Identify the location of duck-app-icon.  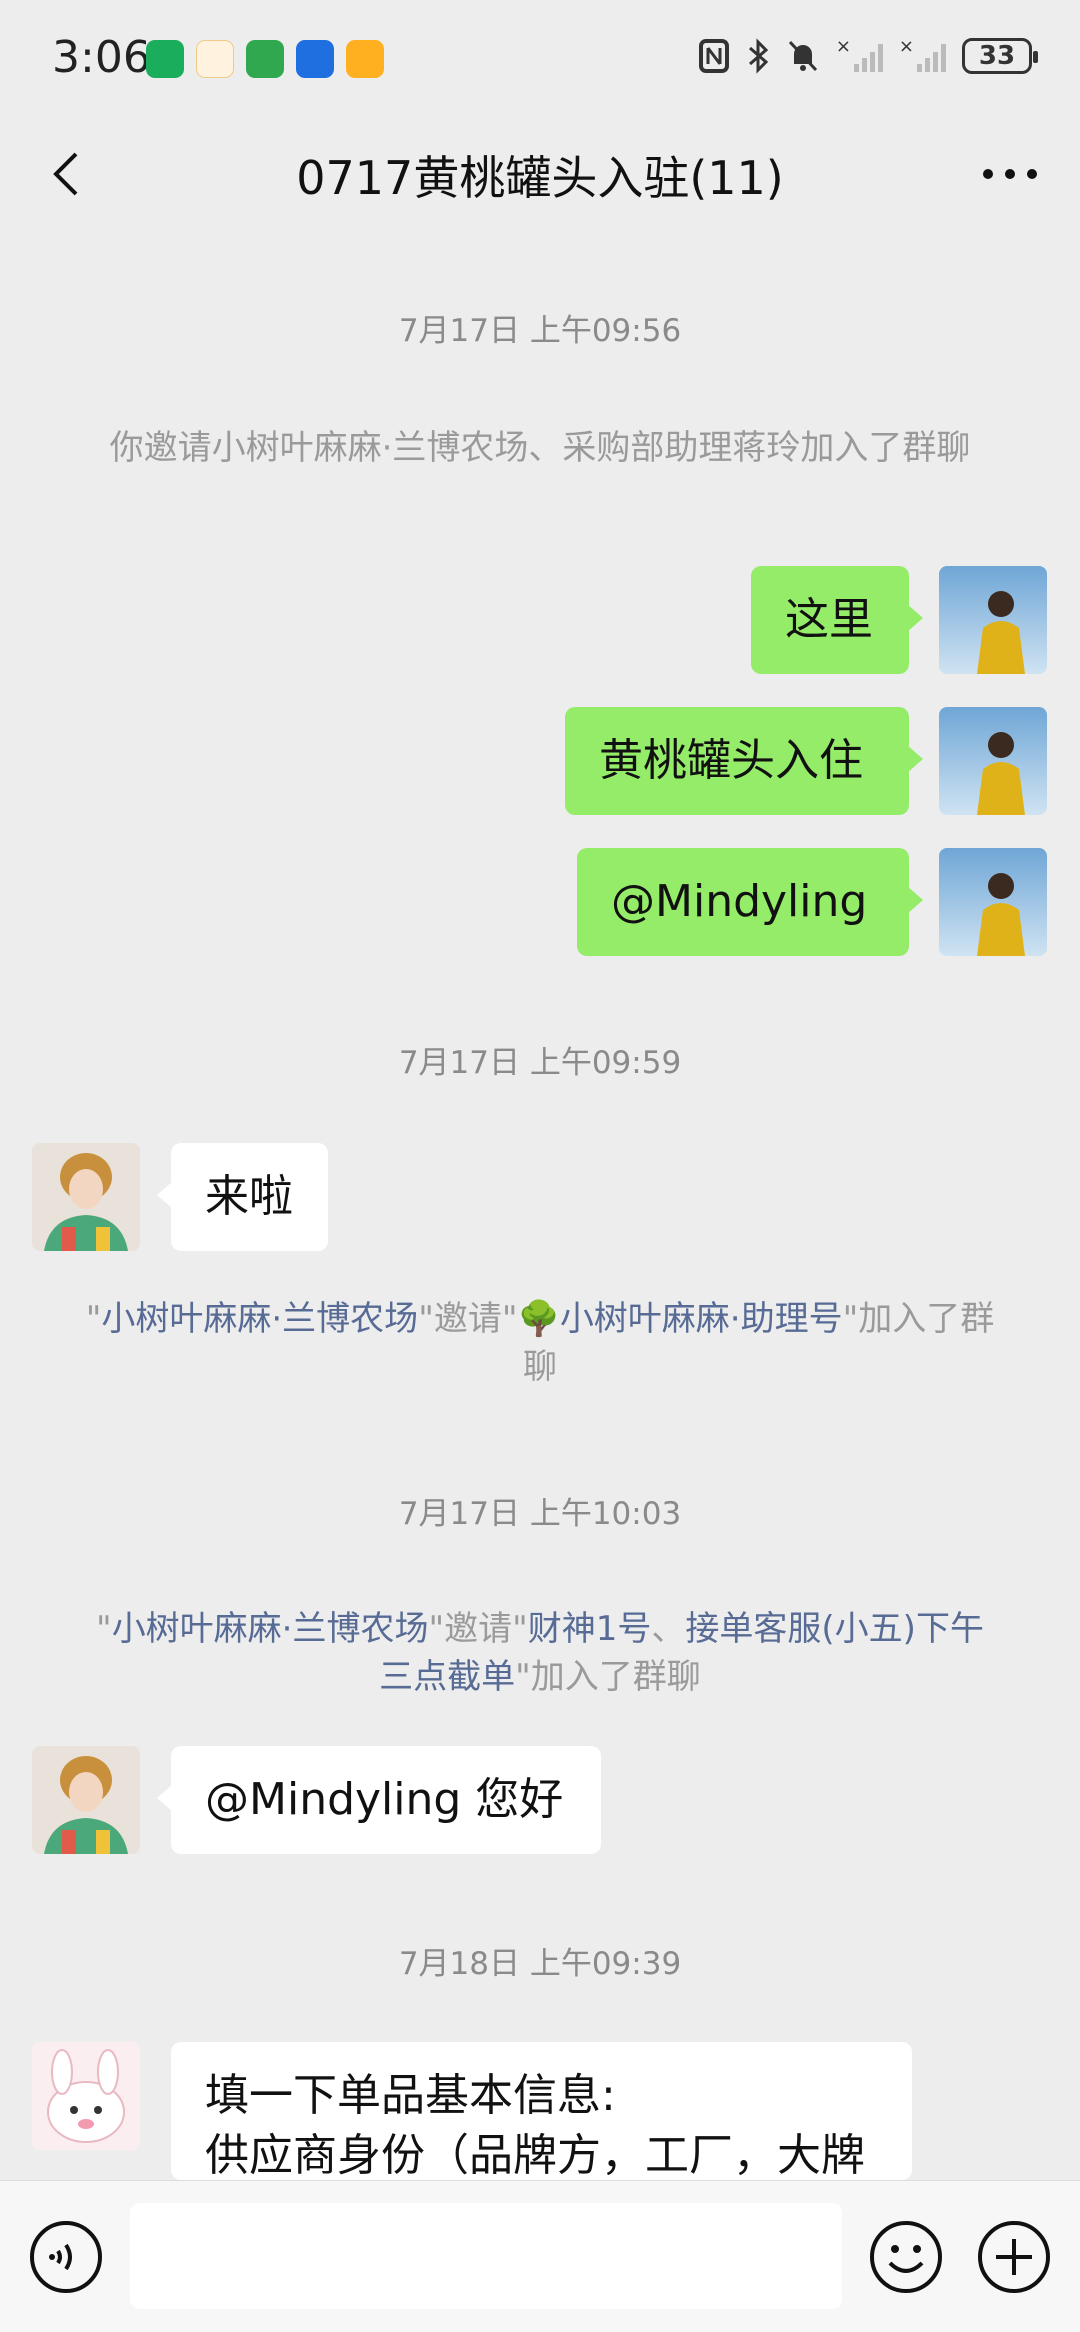
(365, 59).